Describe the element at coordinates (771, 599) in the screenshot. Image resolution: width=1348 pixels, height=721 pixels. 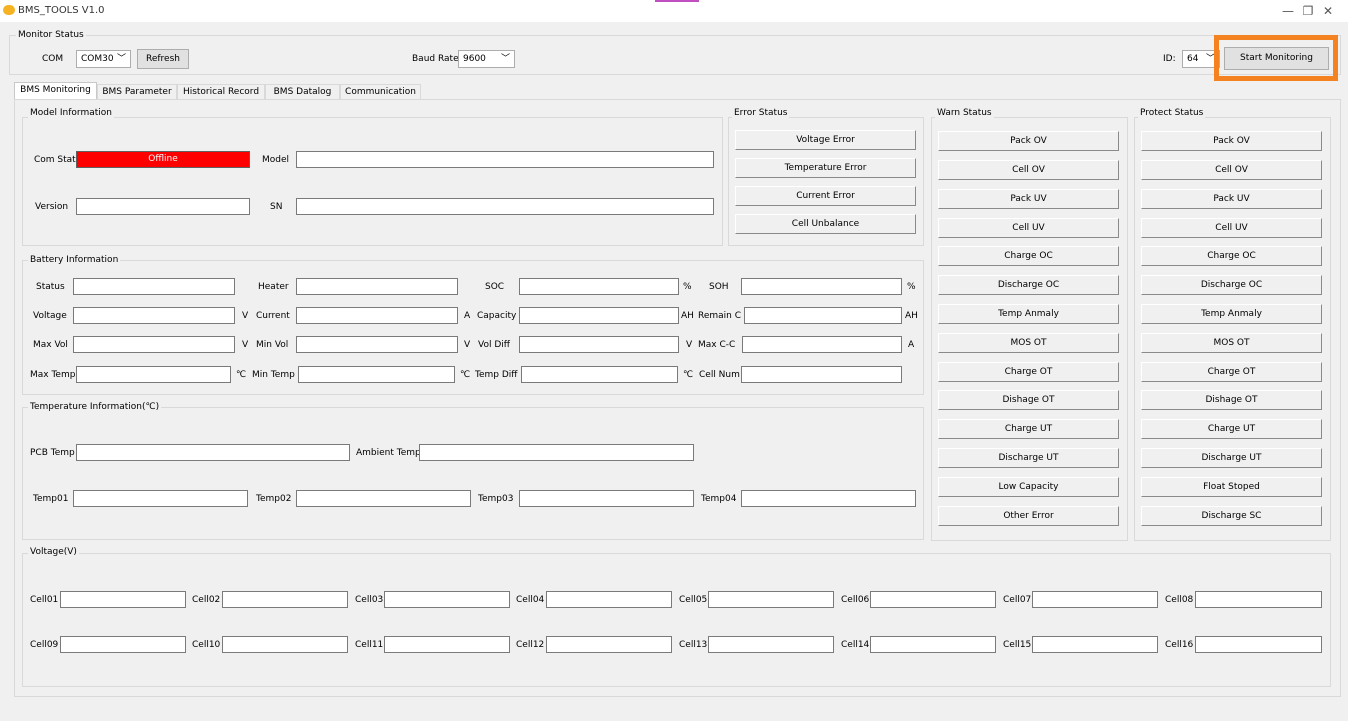
I see `cell05-field` at that location.